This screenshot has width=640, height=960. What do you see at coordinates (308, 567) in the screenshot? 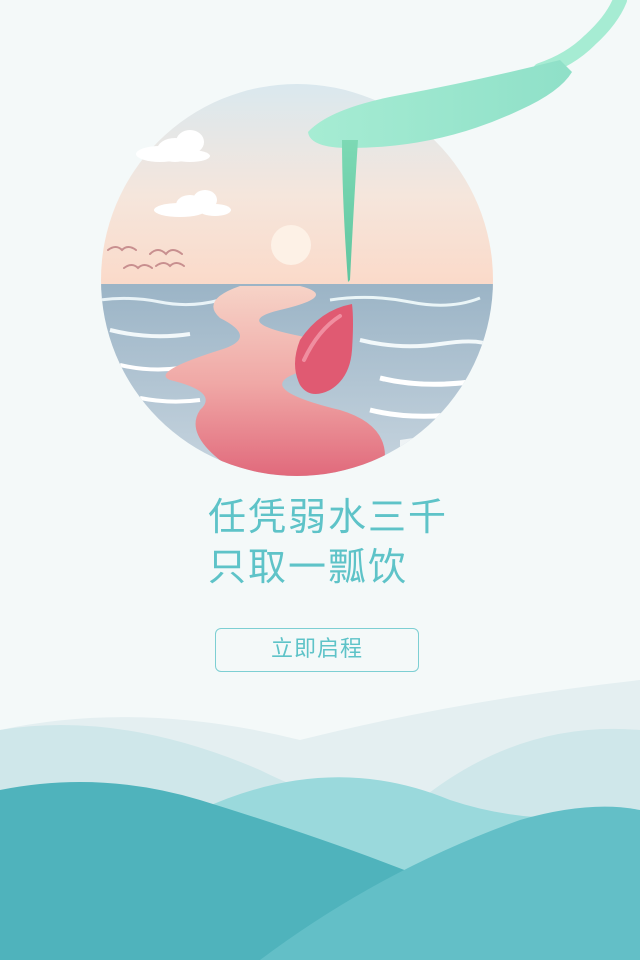
I see `slogan-line-2: 只取一瓢饮` at bounding box center [308, 567].